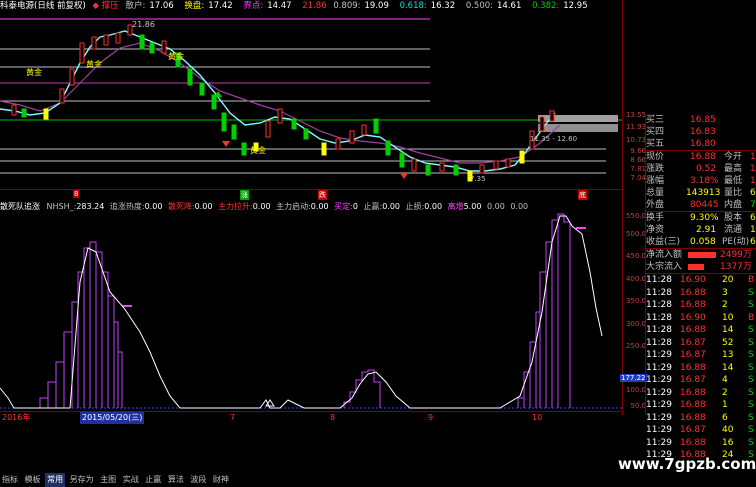 The width and height of the screenshot is (756, 487). Describe the element at coordinates (108, 480) in the screenshot. I see `tab-main: 主图` at that location.